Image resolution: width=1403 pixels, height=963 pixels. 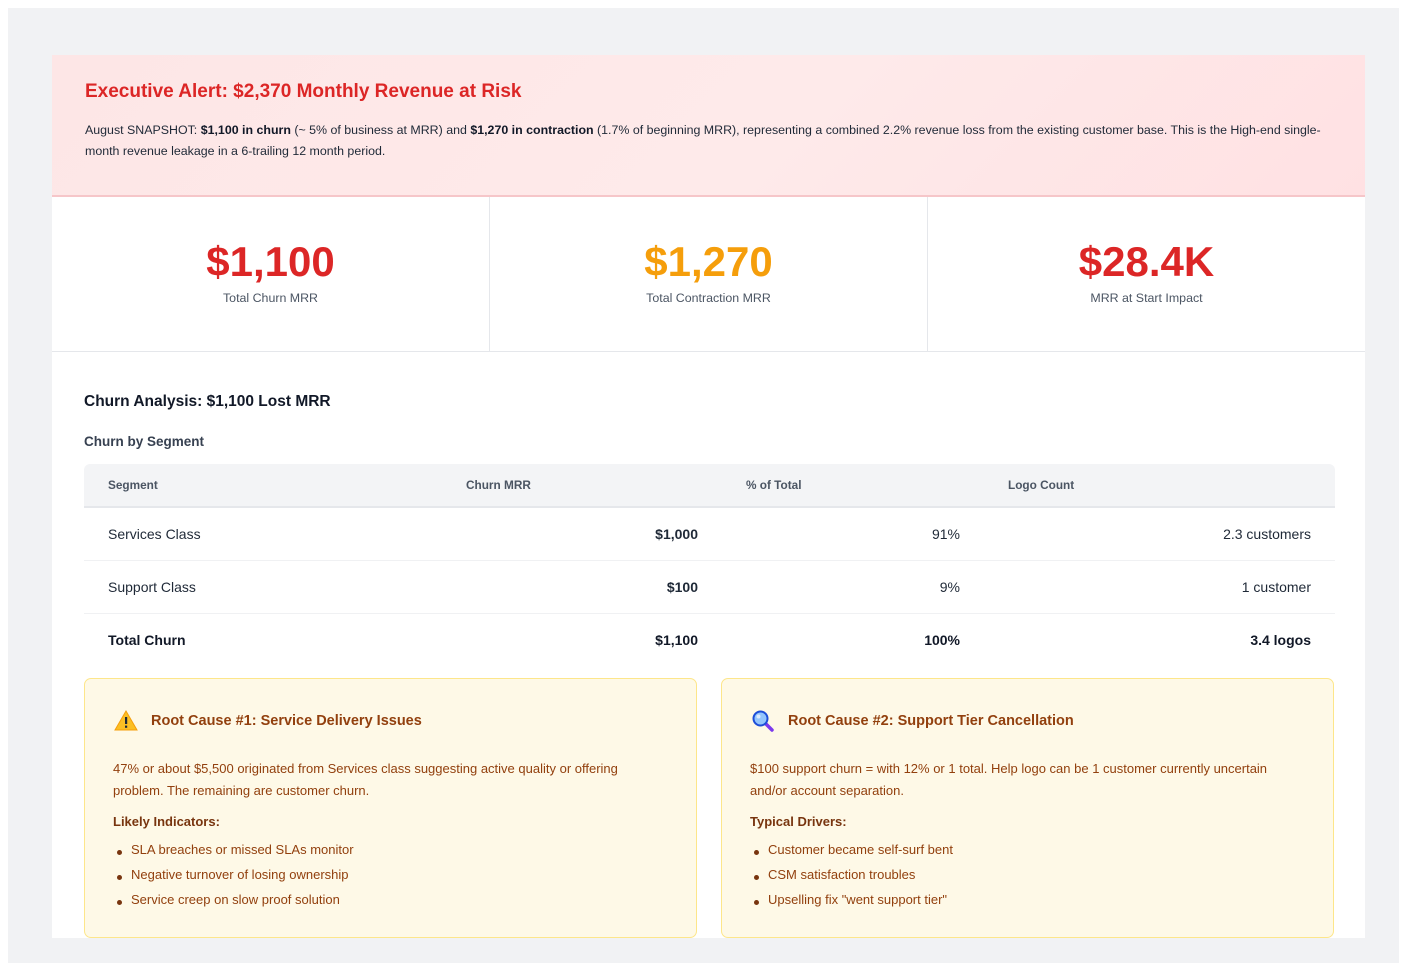 What do you see at coordinates (390, 899) in the screenshot?
I see `list-item: Service creep on slow proof solution` at bounding box center [390, 899].